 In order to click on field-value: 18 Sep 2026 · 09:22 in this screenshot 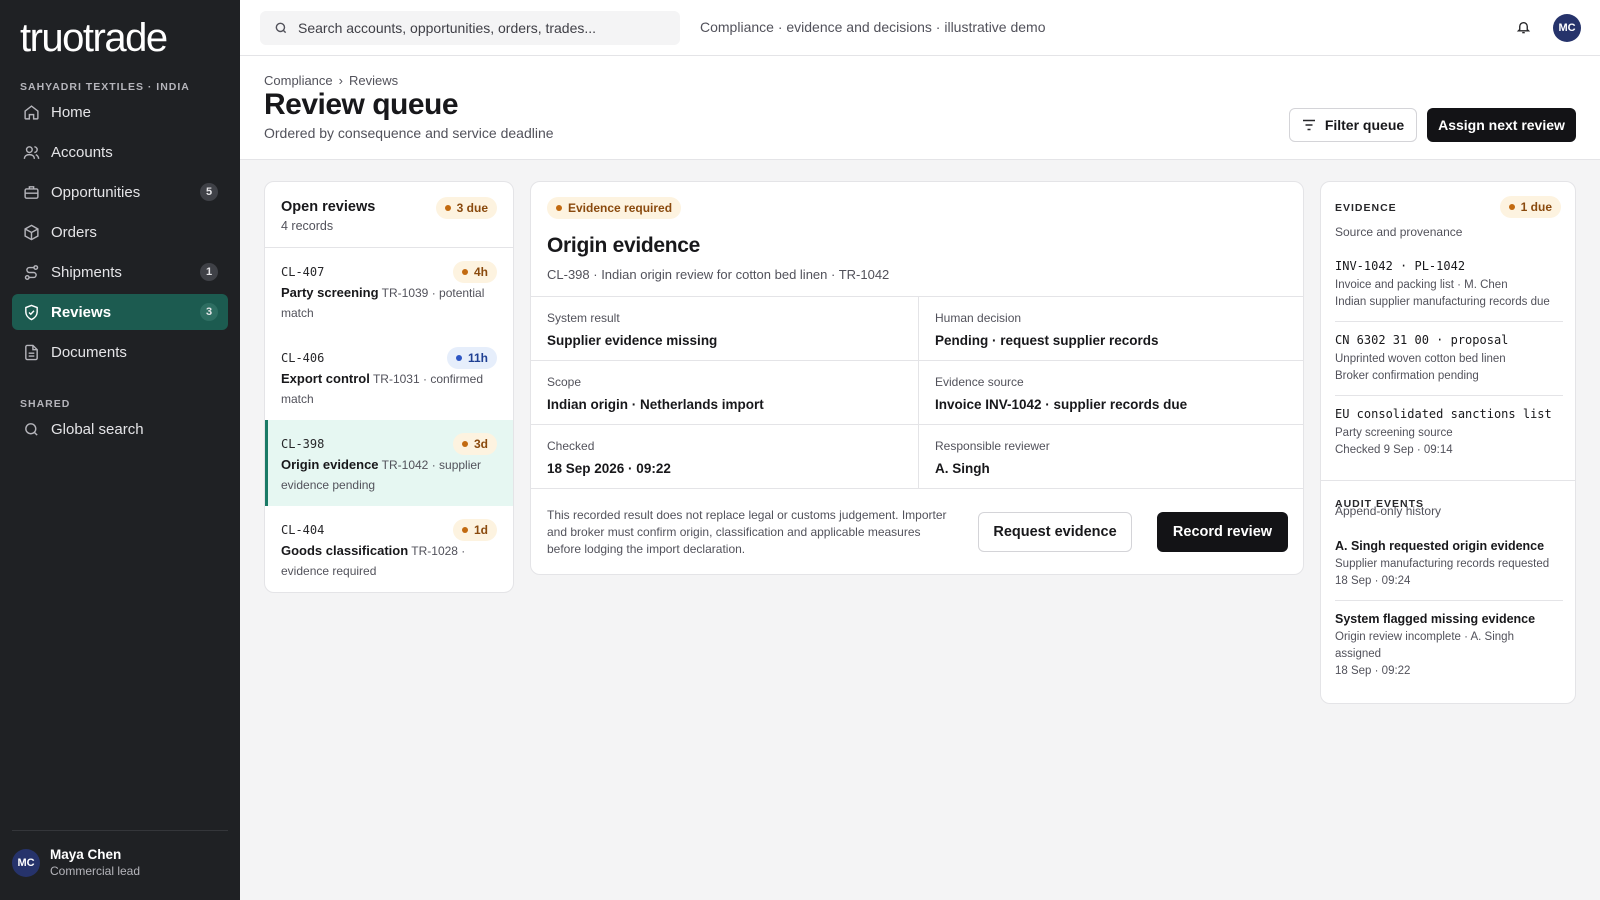, I will do `click(609, 468)`.